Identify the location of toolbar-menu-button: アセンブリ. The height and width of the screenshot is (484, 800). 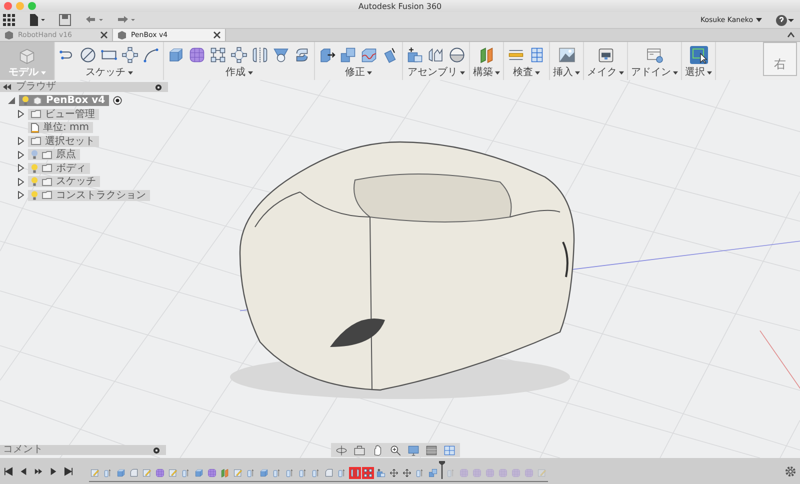
(436, 72).